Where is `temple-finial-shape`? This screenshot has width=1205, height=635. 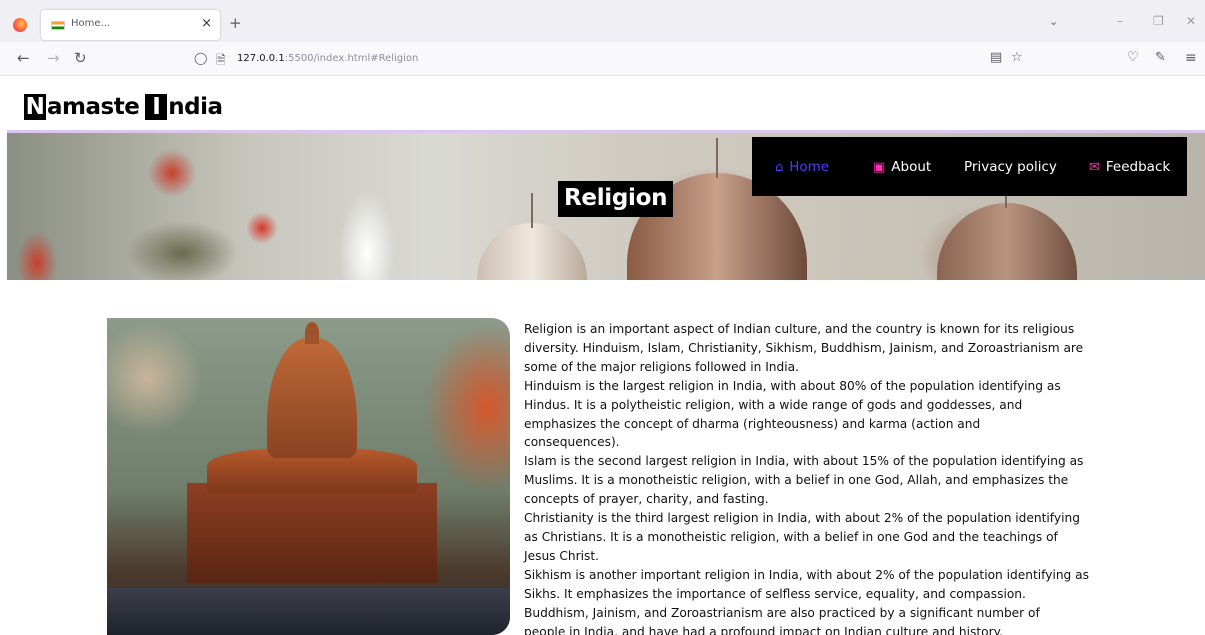
temple-finial-shape is located at coordinates (312, 333).